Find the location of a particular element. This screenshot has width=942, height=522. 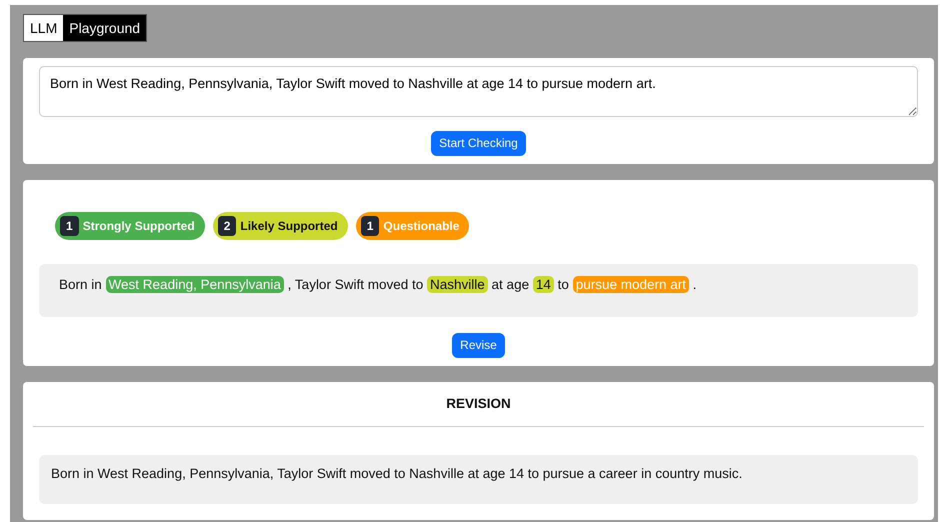

count-badge: 2 is located at coordinates (227, 226).